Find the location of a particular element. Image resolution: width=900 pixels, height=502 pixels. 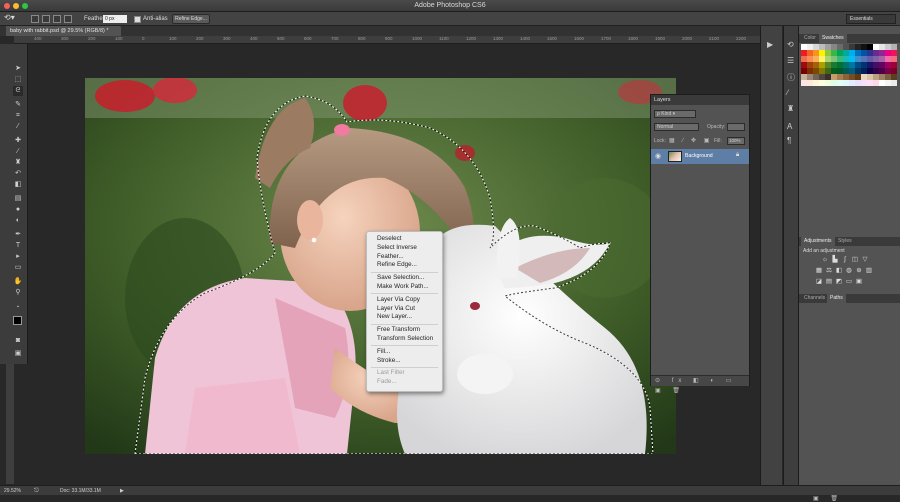

pen-tool-icon: ✒ is located at coordinates (18, 235).